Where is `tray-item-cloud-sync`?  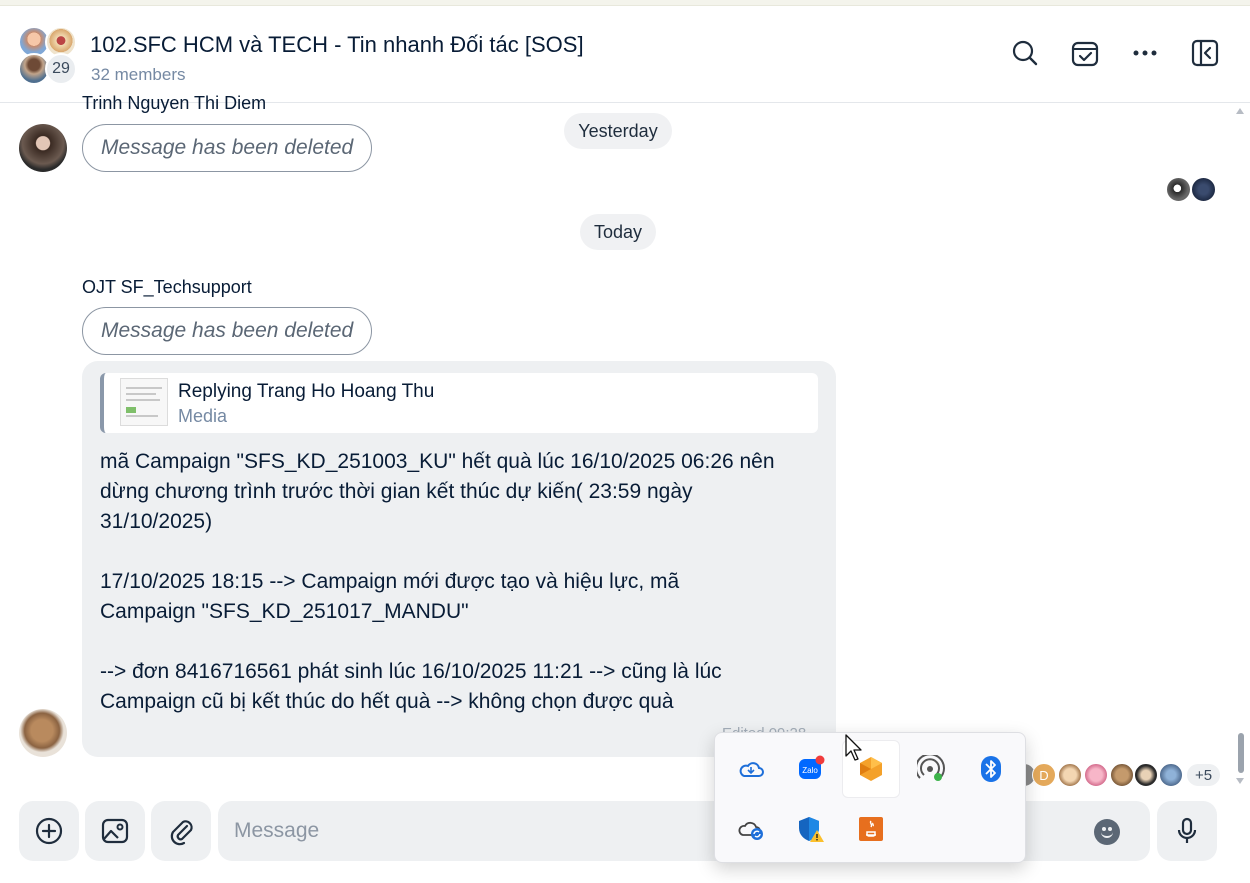 tray-item-cloud-sync is located at coordinates (751, 829).